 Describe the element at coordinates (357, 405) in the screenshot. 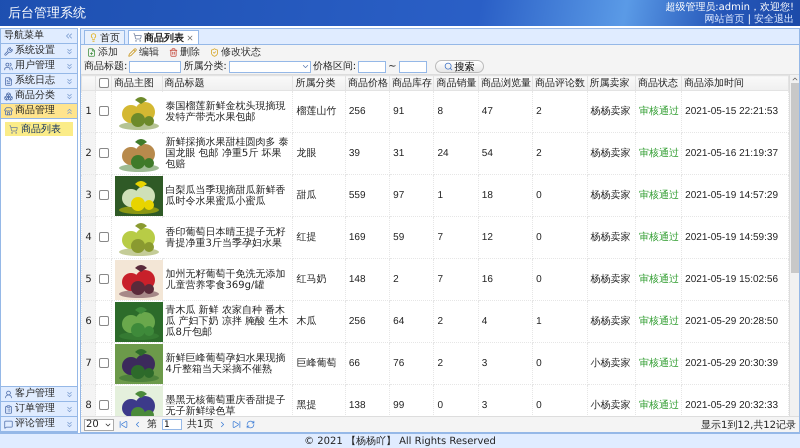

I see `table-cell: 138` at that location.